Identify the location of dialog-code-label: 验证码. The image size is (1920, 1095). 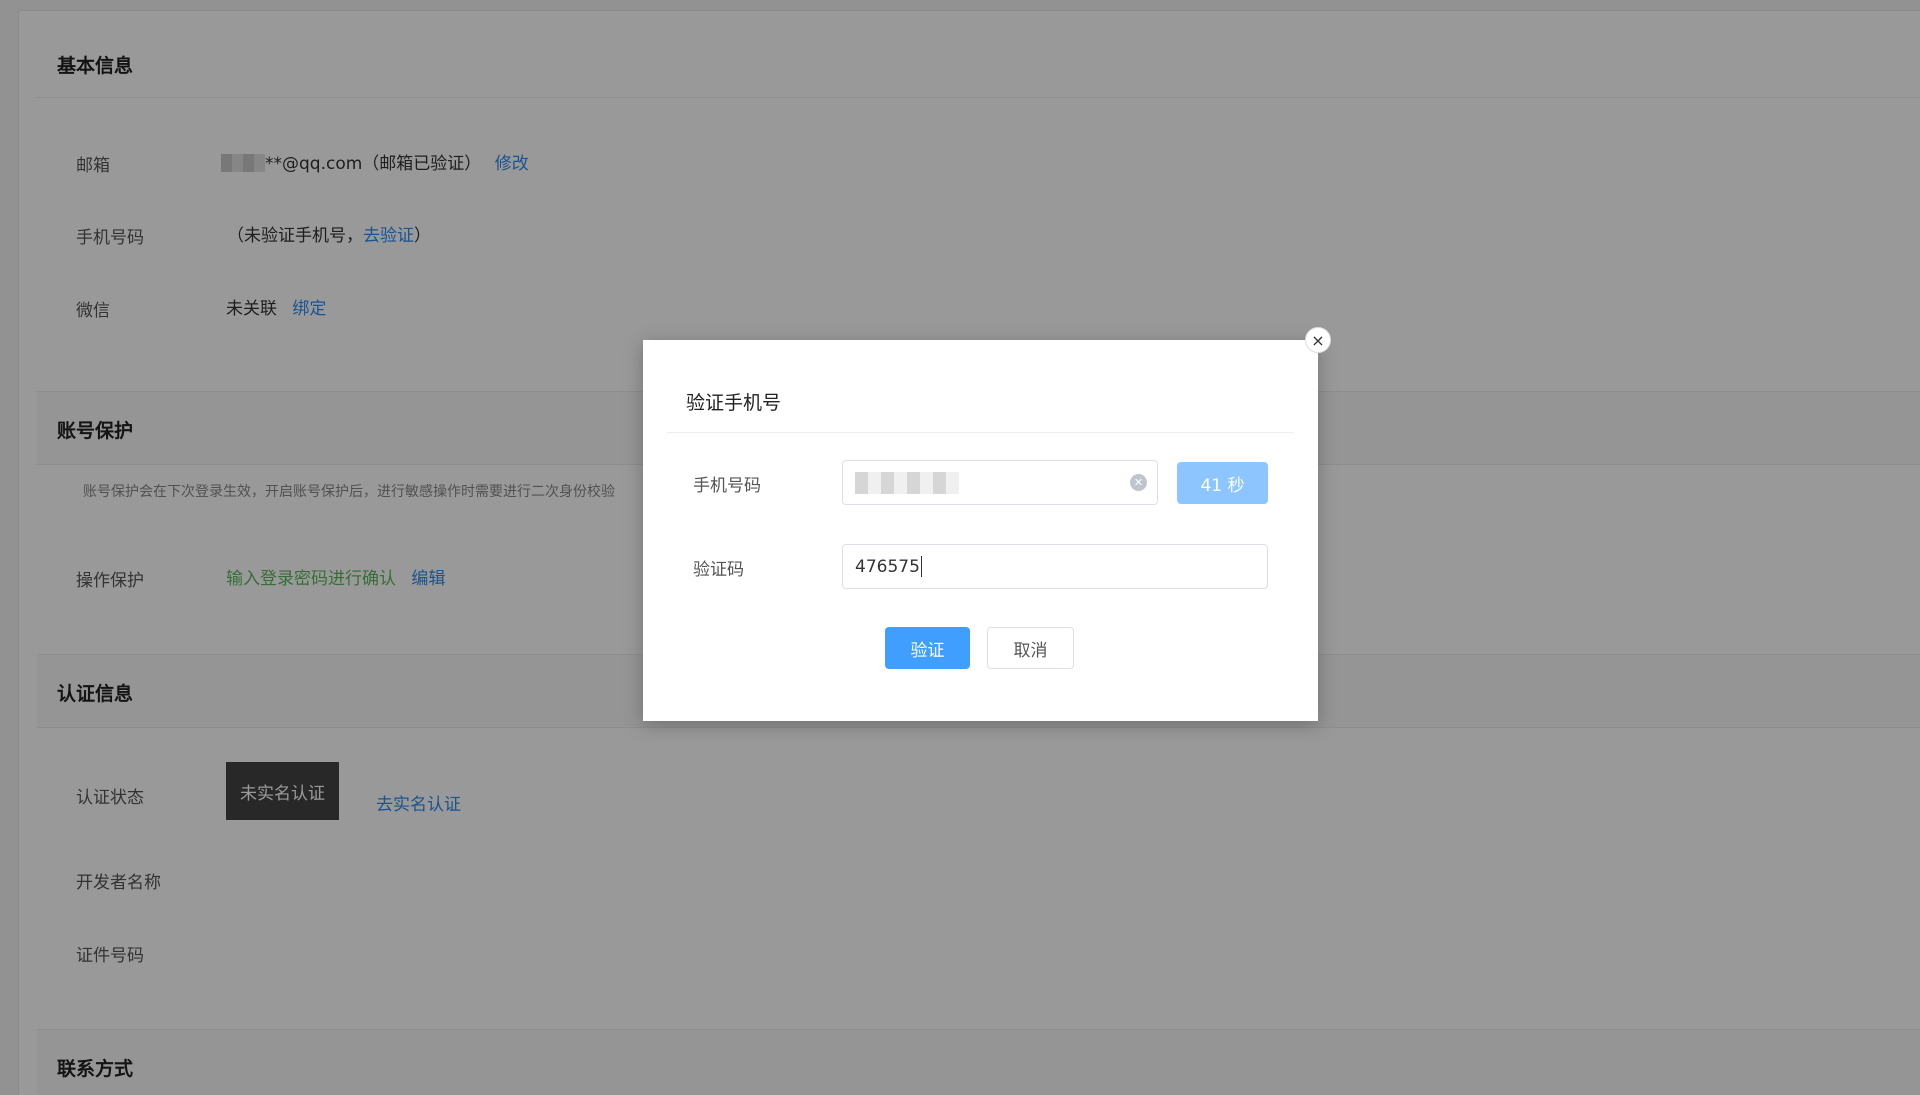
(718, 570).